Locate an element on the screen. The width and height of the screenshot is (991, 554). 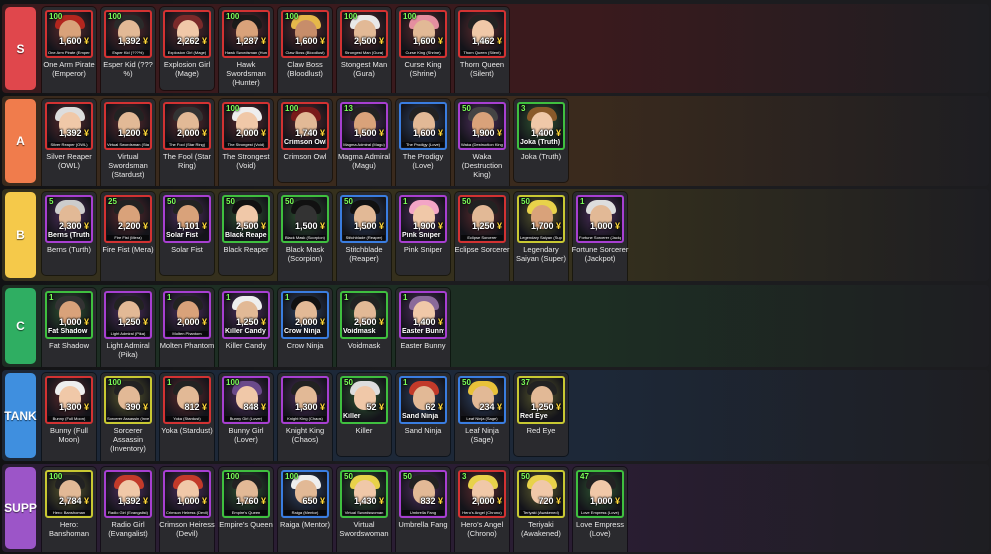
unit-card: 100 1,740 ¥ Crimson Owl Crimson Owl is located at coordinates (305, 140).